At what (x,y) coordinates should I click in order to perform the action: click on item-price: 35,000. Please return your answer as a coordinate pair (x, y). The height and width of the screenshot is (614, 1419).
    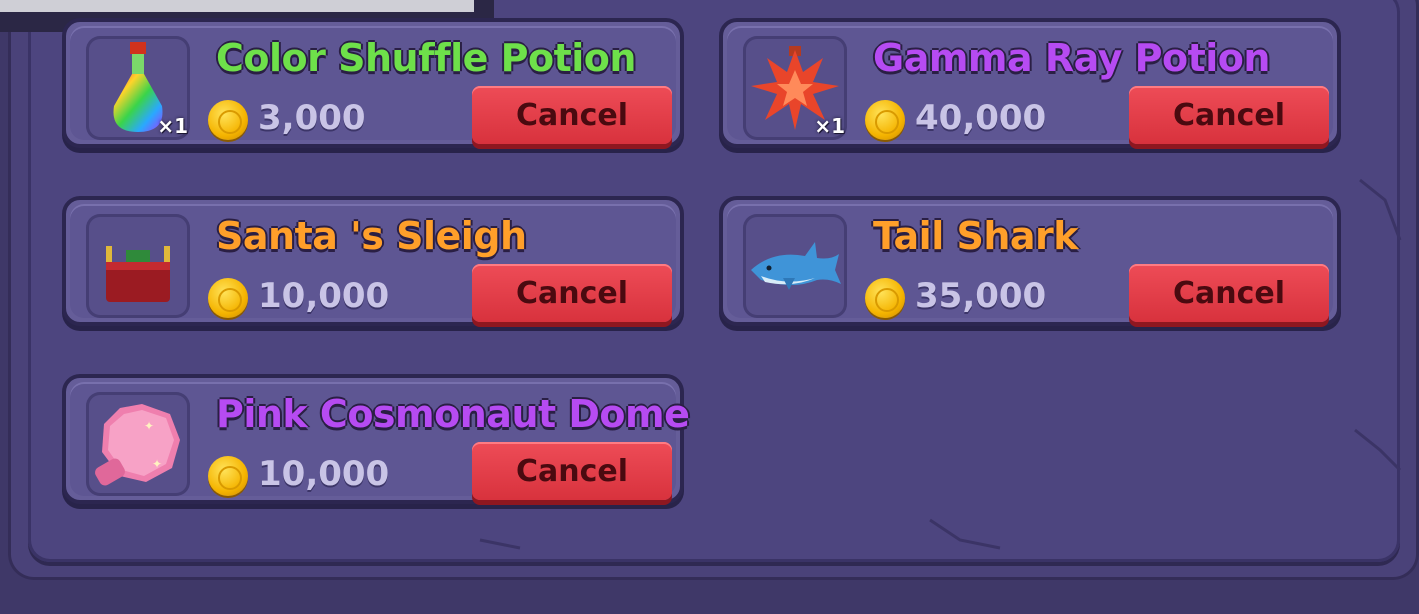
    Looking at the image, I should click on (981, 296).